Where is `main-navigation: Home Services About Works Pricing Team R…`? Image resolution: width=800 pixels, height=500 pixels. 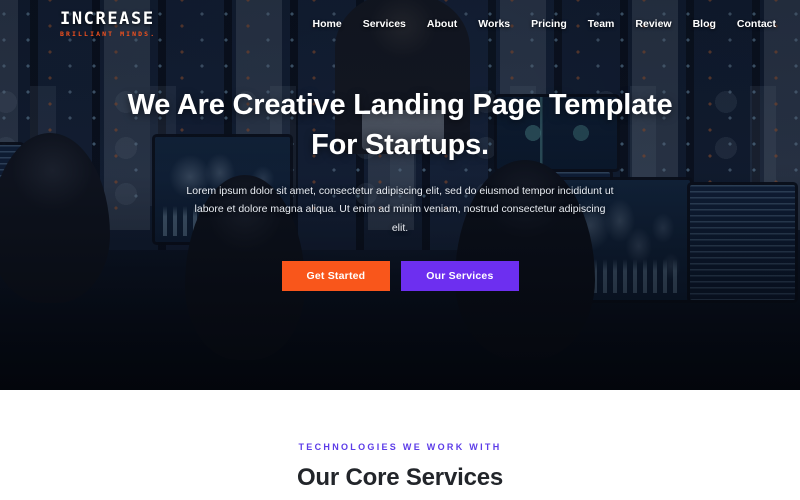 main-navigation: Home Services About Works Pricing Team R… is located at coordinates (545, 24).